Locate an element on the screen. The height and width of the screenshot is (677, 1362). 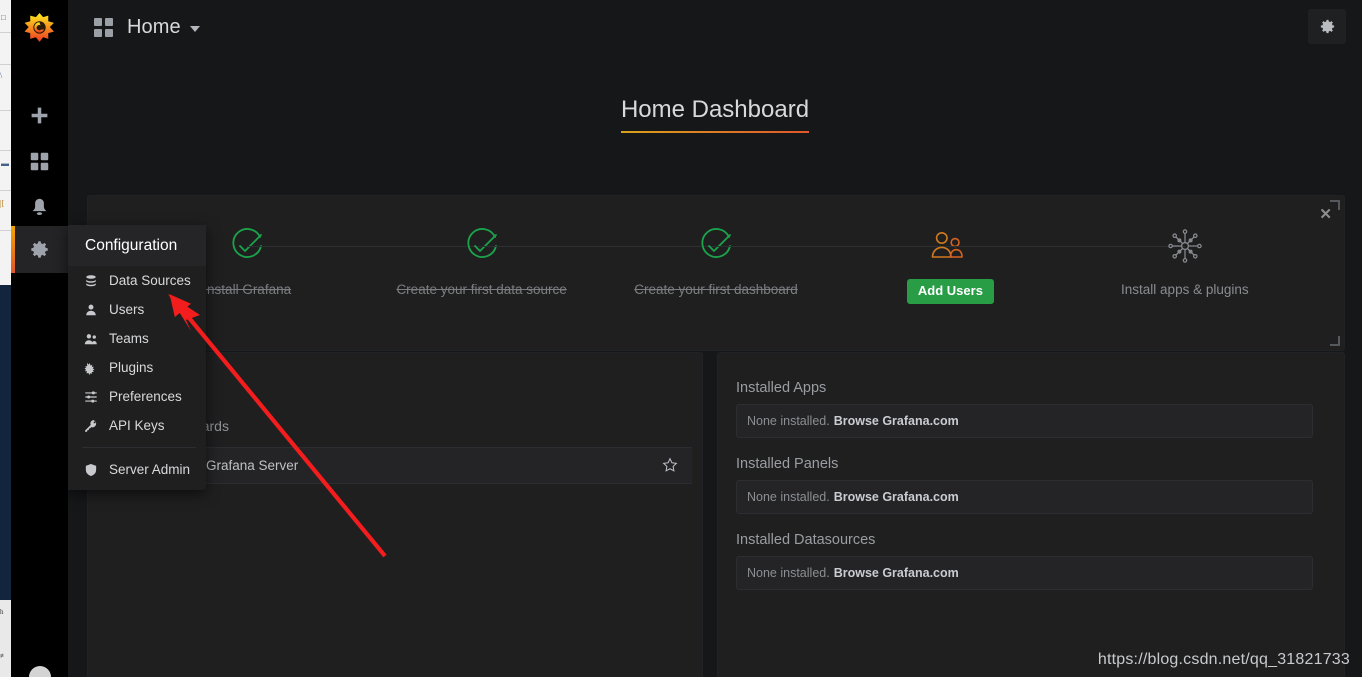
bell-icon is located at coordinates (39, 206).